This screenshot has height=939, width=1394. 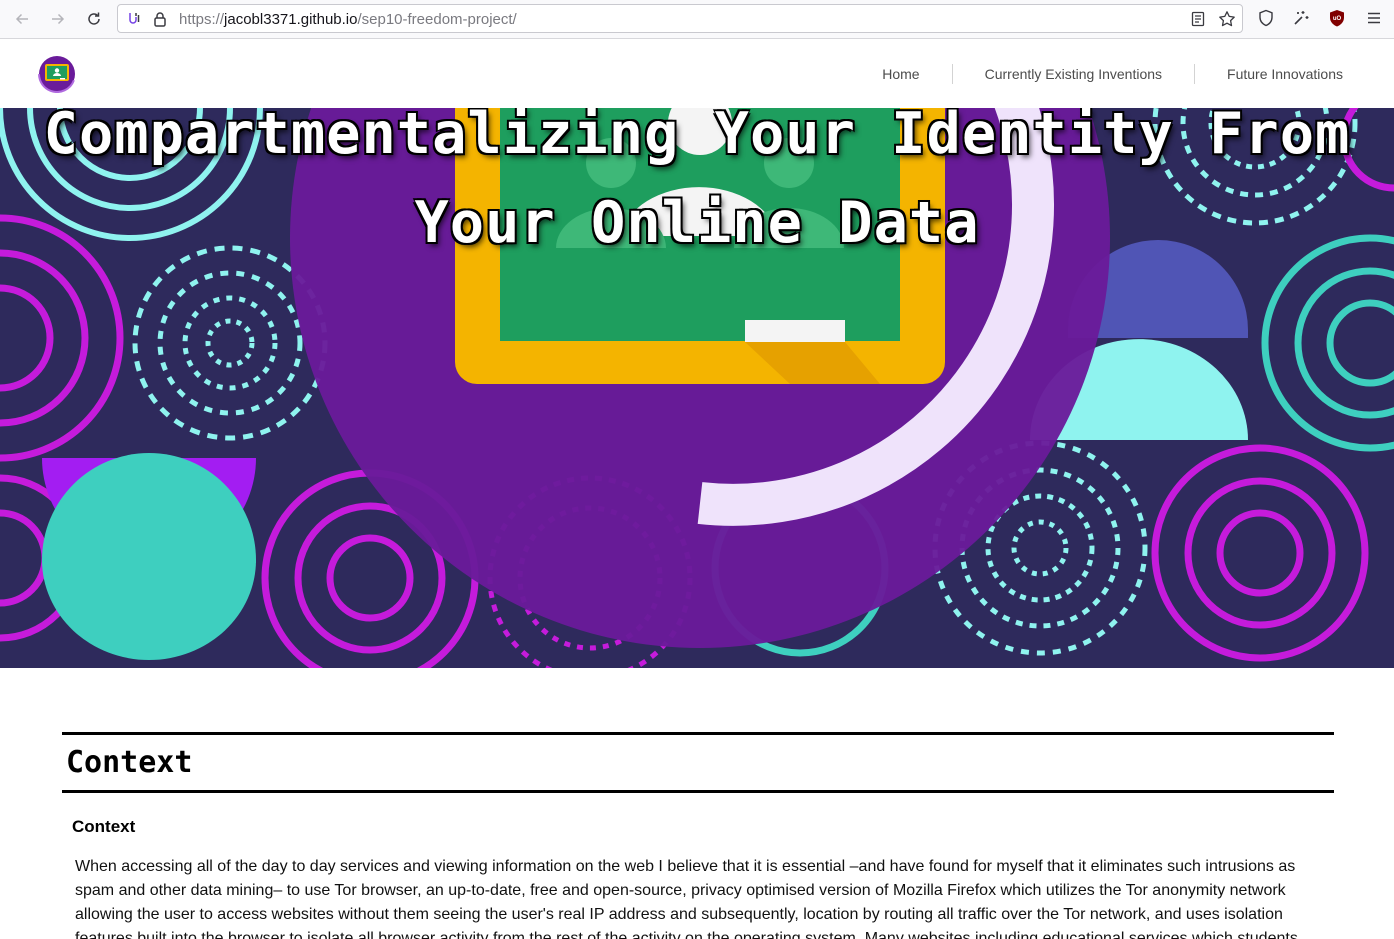 I want to click on reader-view-icon, so click(x=1198, y=19).